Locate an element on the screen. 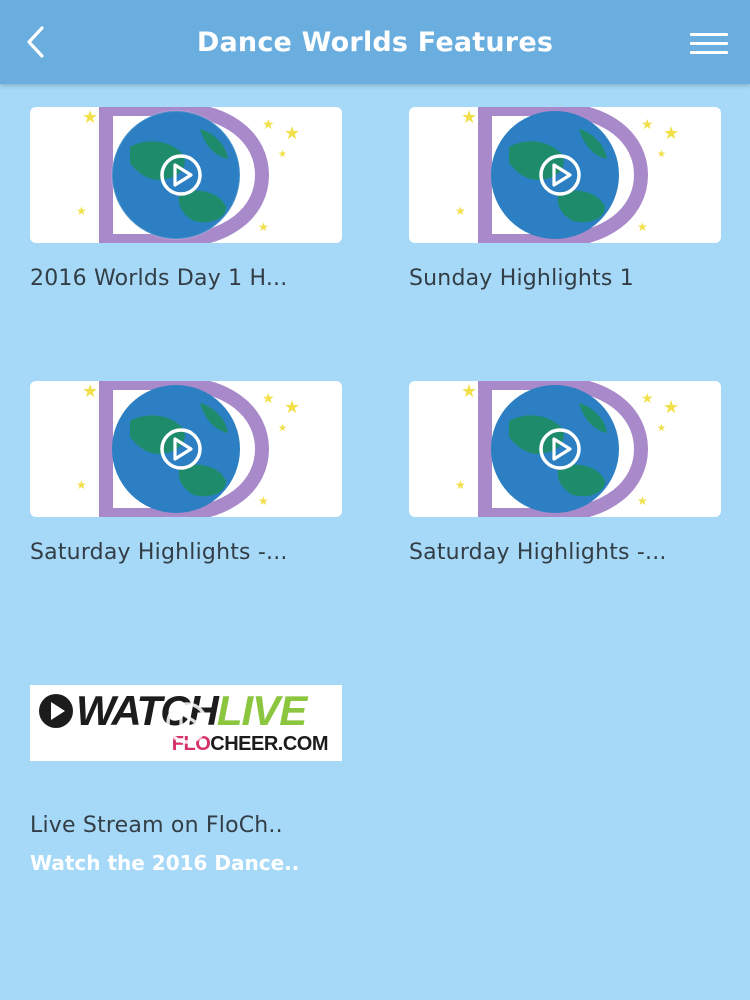 This screenshot has width=750, height=1000. chevron-left-icon is located at coordinates (35, 42).